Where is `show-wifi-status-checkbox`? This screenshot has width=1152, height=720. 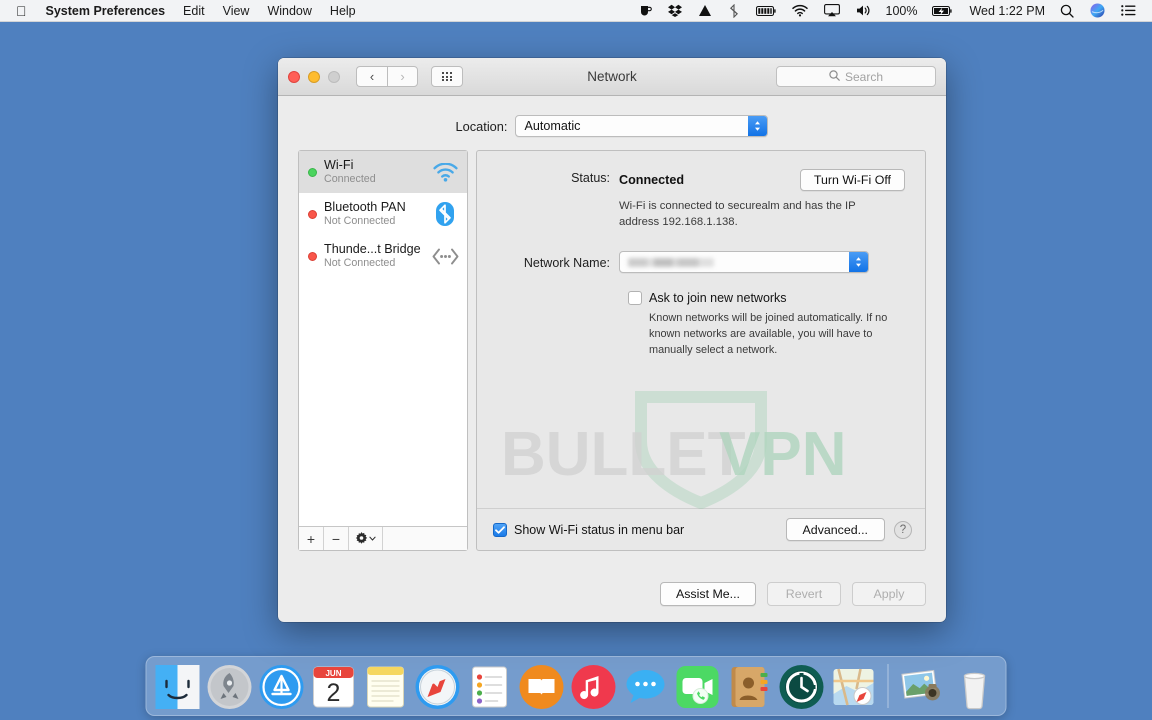 show-wifi-status-checkbox is located at coordinates (500, 529).